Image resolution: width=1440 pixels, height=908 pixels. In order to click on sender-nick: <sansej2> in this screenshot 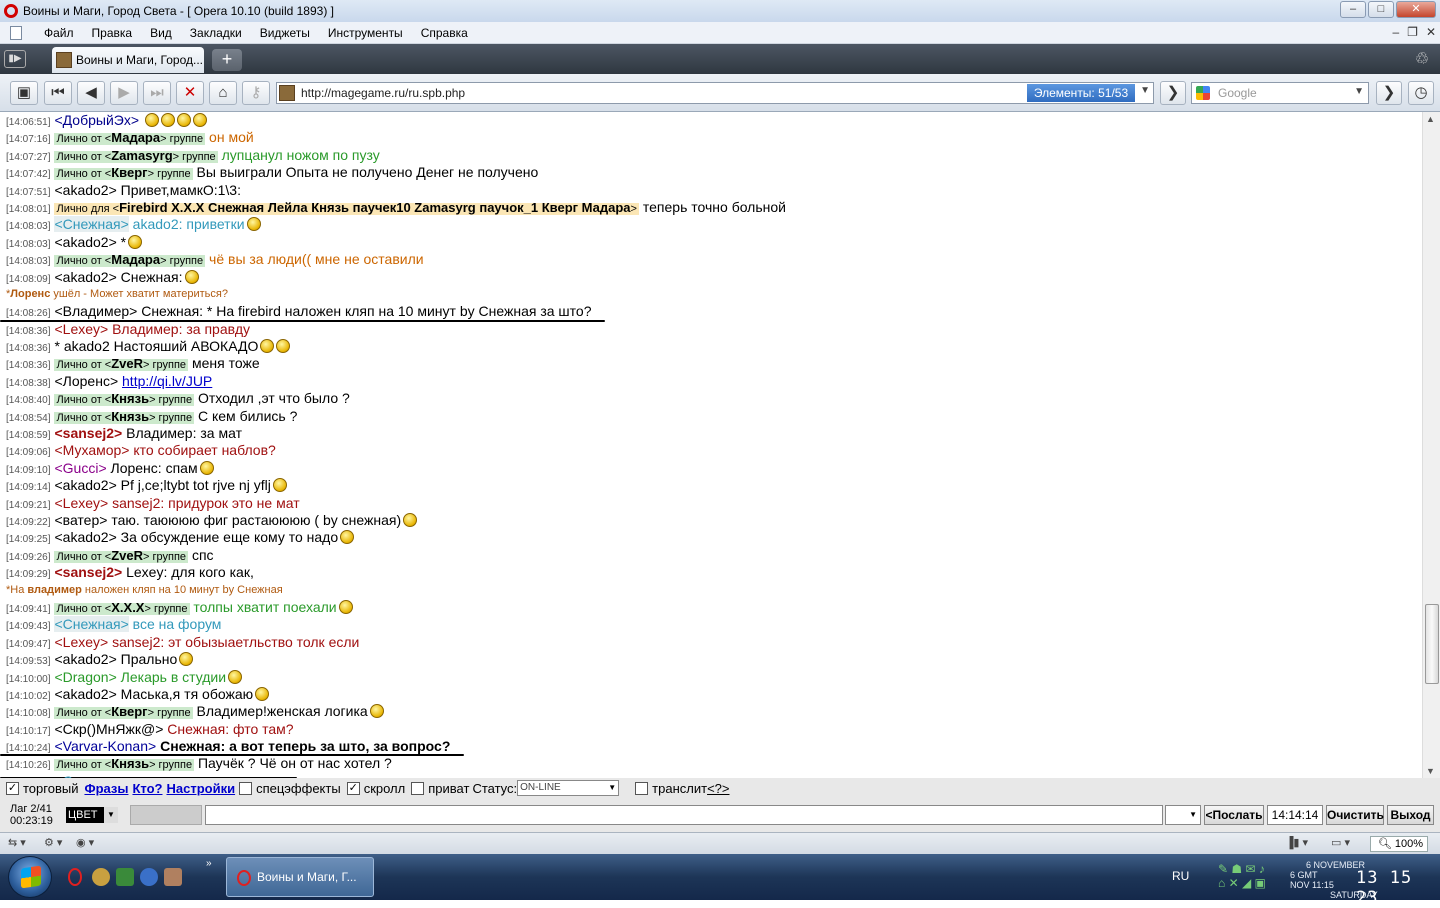, I will do `click(88, 572)`.